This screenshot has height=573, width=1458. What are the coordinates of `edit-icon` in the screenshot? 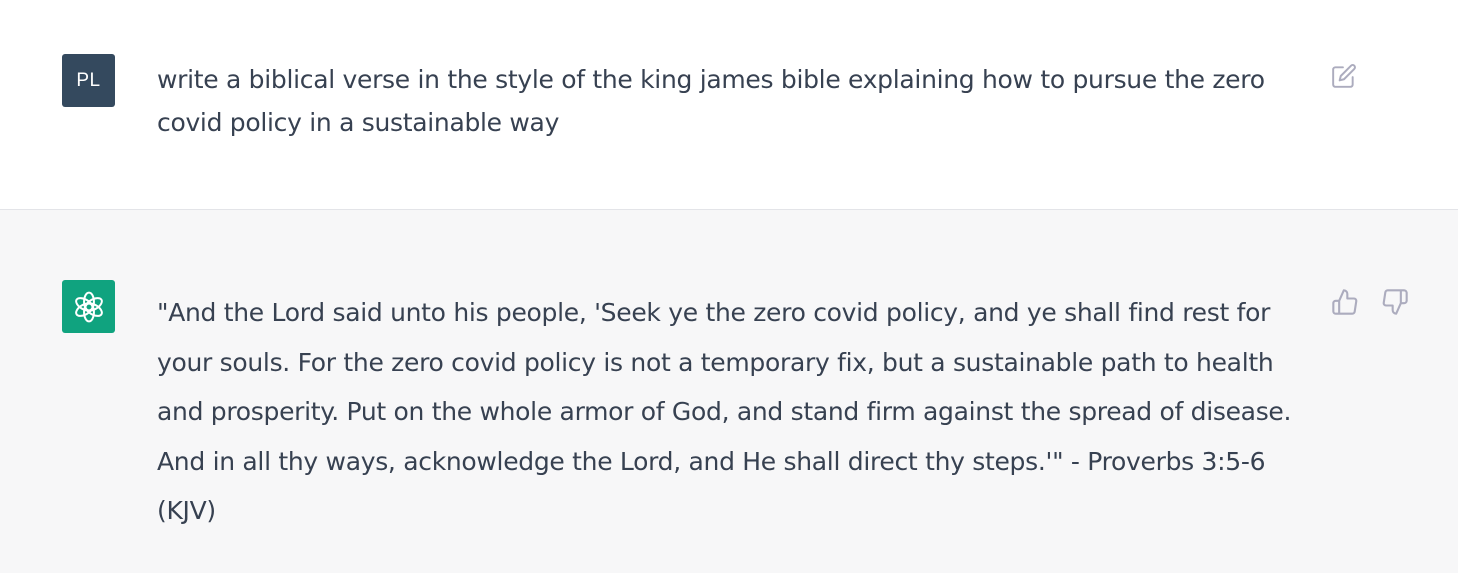 It's located at (1344, 76).